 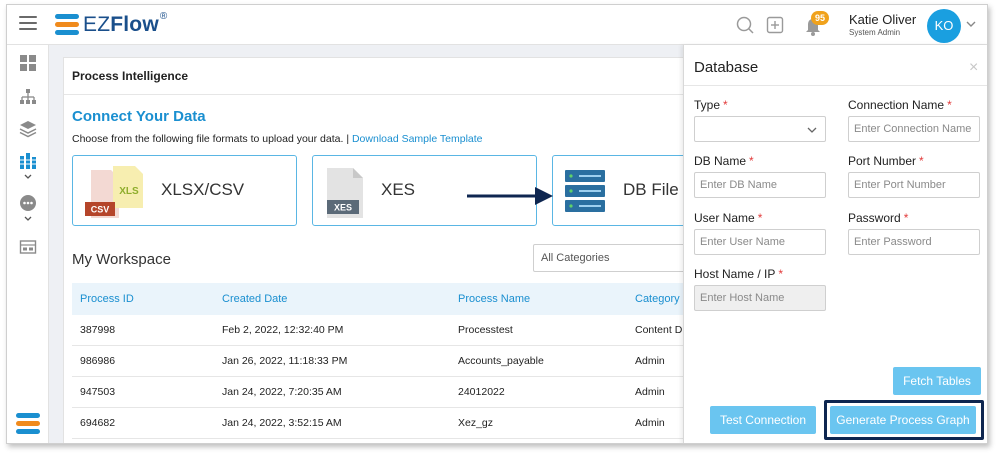 What do you see at coordinates (937, 381) in the screenshot?
I see `fetch-tables-button: Fetch Tables` at bounding box center [937, 381].